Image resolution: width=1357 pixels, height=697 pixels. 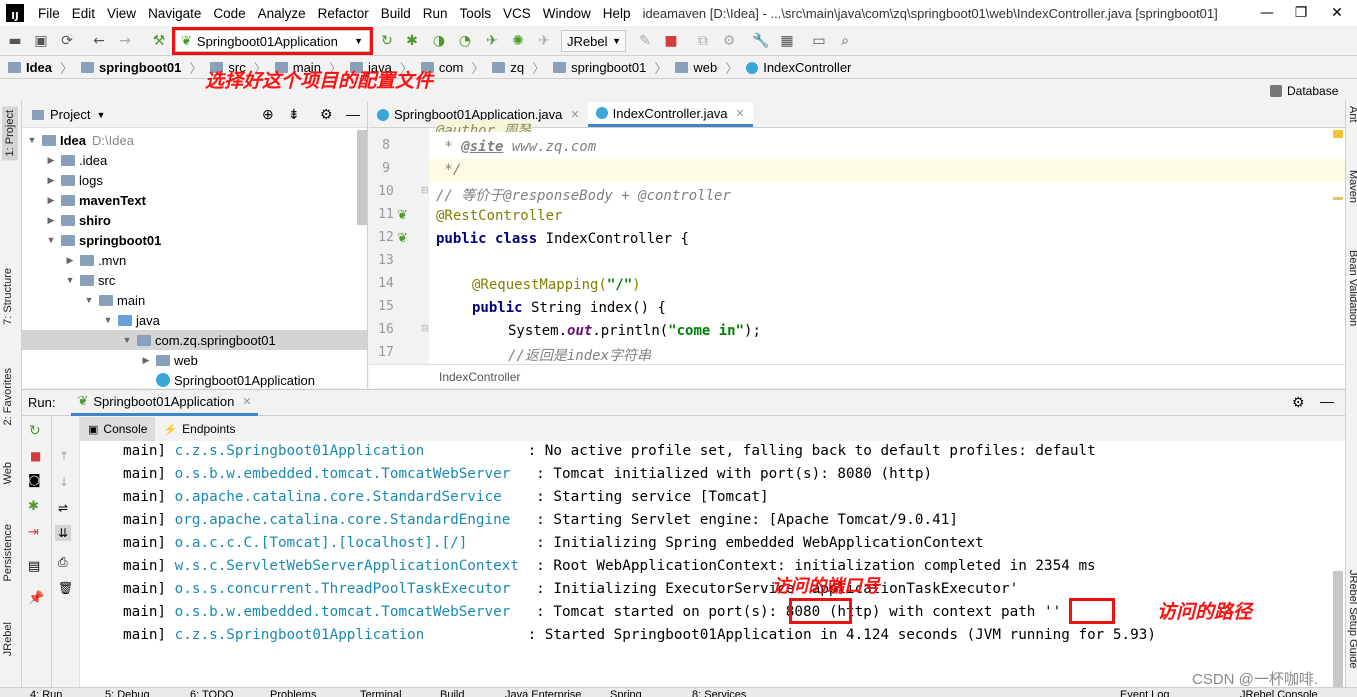 I want to click on jrebel-debug-icon: ✺, so click(x=518, y=41).